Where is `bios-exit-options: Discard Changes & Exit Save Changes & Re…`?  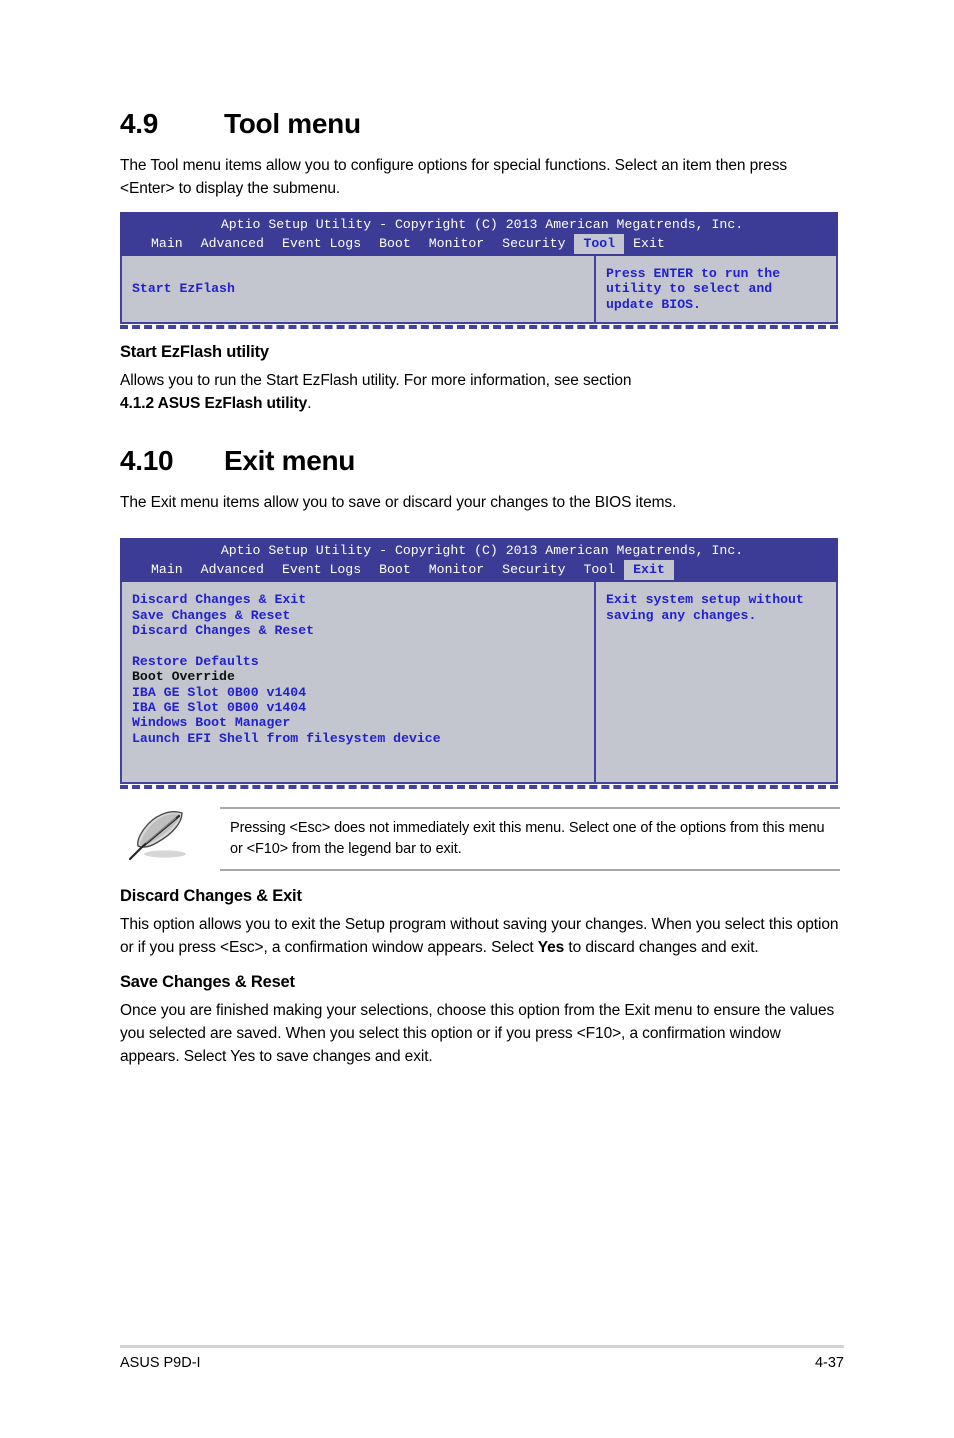 bios-exit-options: Discard Changes & Exit Save Changes & Re… is located at coordinates (359, 630).